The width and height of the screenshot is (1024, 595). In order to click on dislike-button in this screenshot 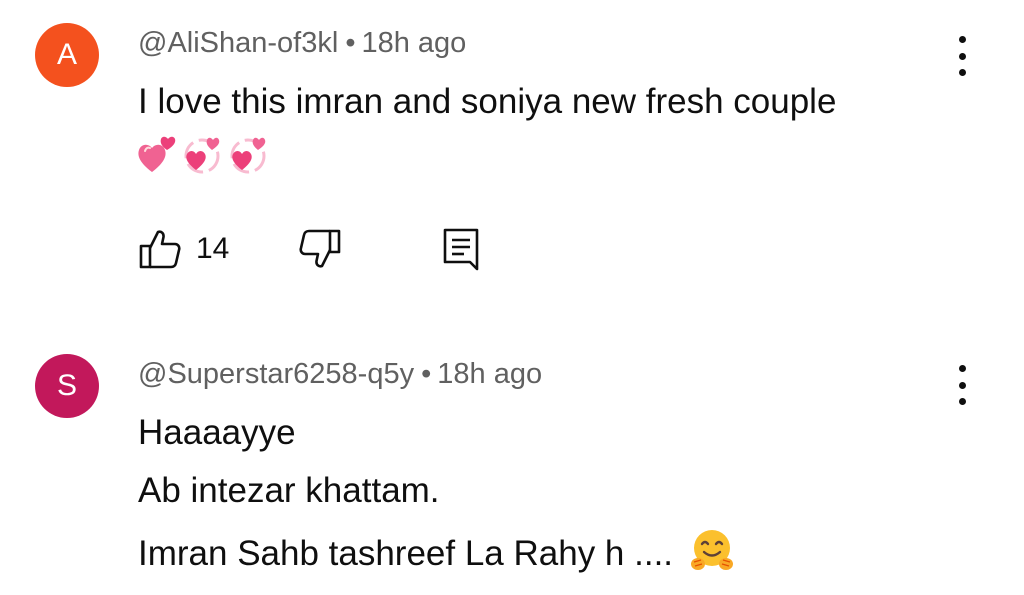, I will do `click(320, 249)`.